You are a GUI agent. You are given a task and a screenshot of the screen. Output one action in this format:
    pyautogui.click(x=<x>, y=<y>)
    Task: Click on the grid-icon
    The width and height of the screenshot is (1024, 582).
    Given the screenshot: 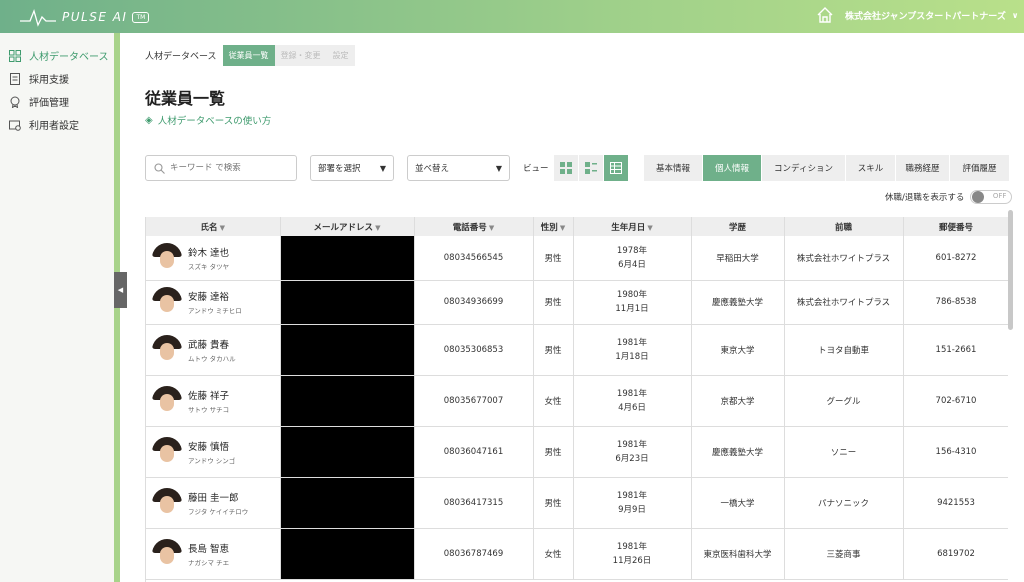 What is the action you would take?
    pyautogui.click(x=15, y=55)
    